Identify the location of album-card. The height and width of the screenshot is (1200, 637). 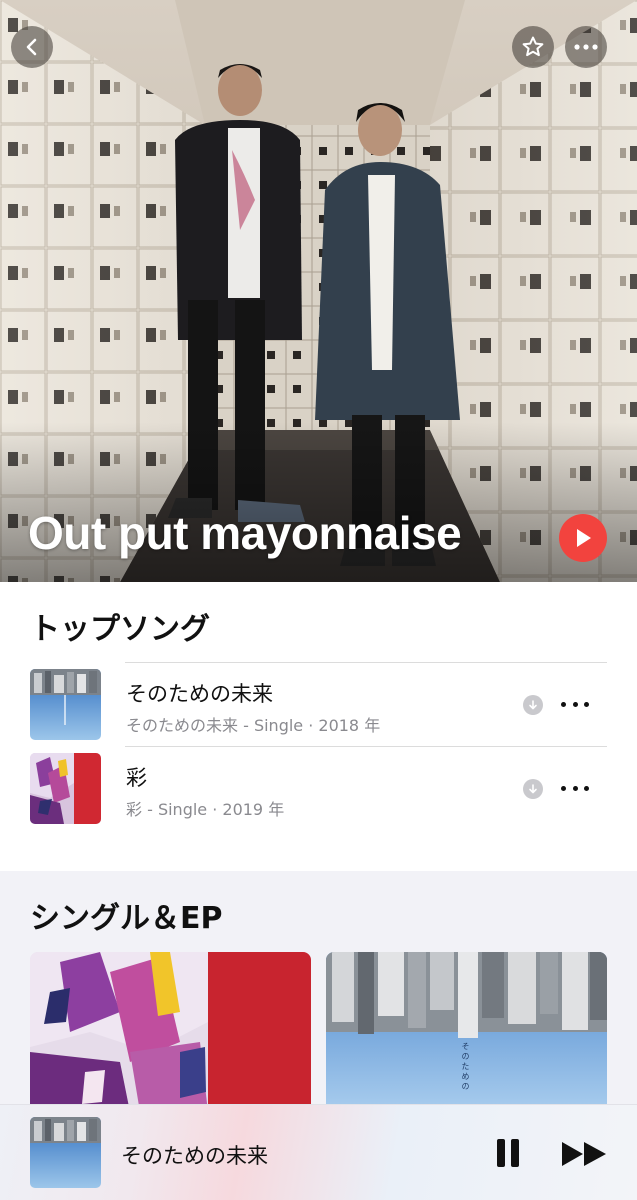
(170, 1032).